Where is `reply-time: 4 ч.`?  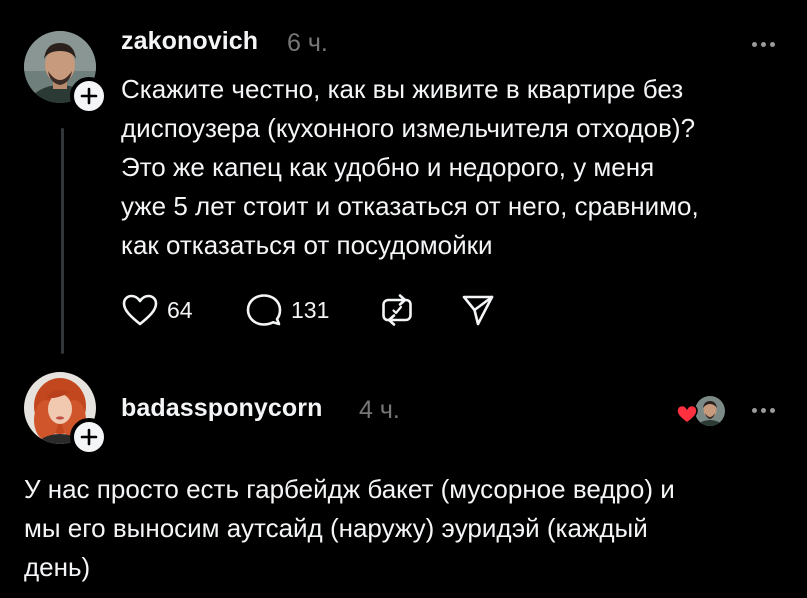
reply-time: 4 ч. is located at coordinates (379, 410).